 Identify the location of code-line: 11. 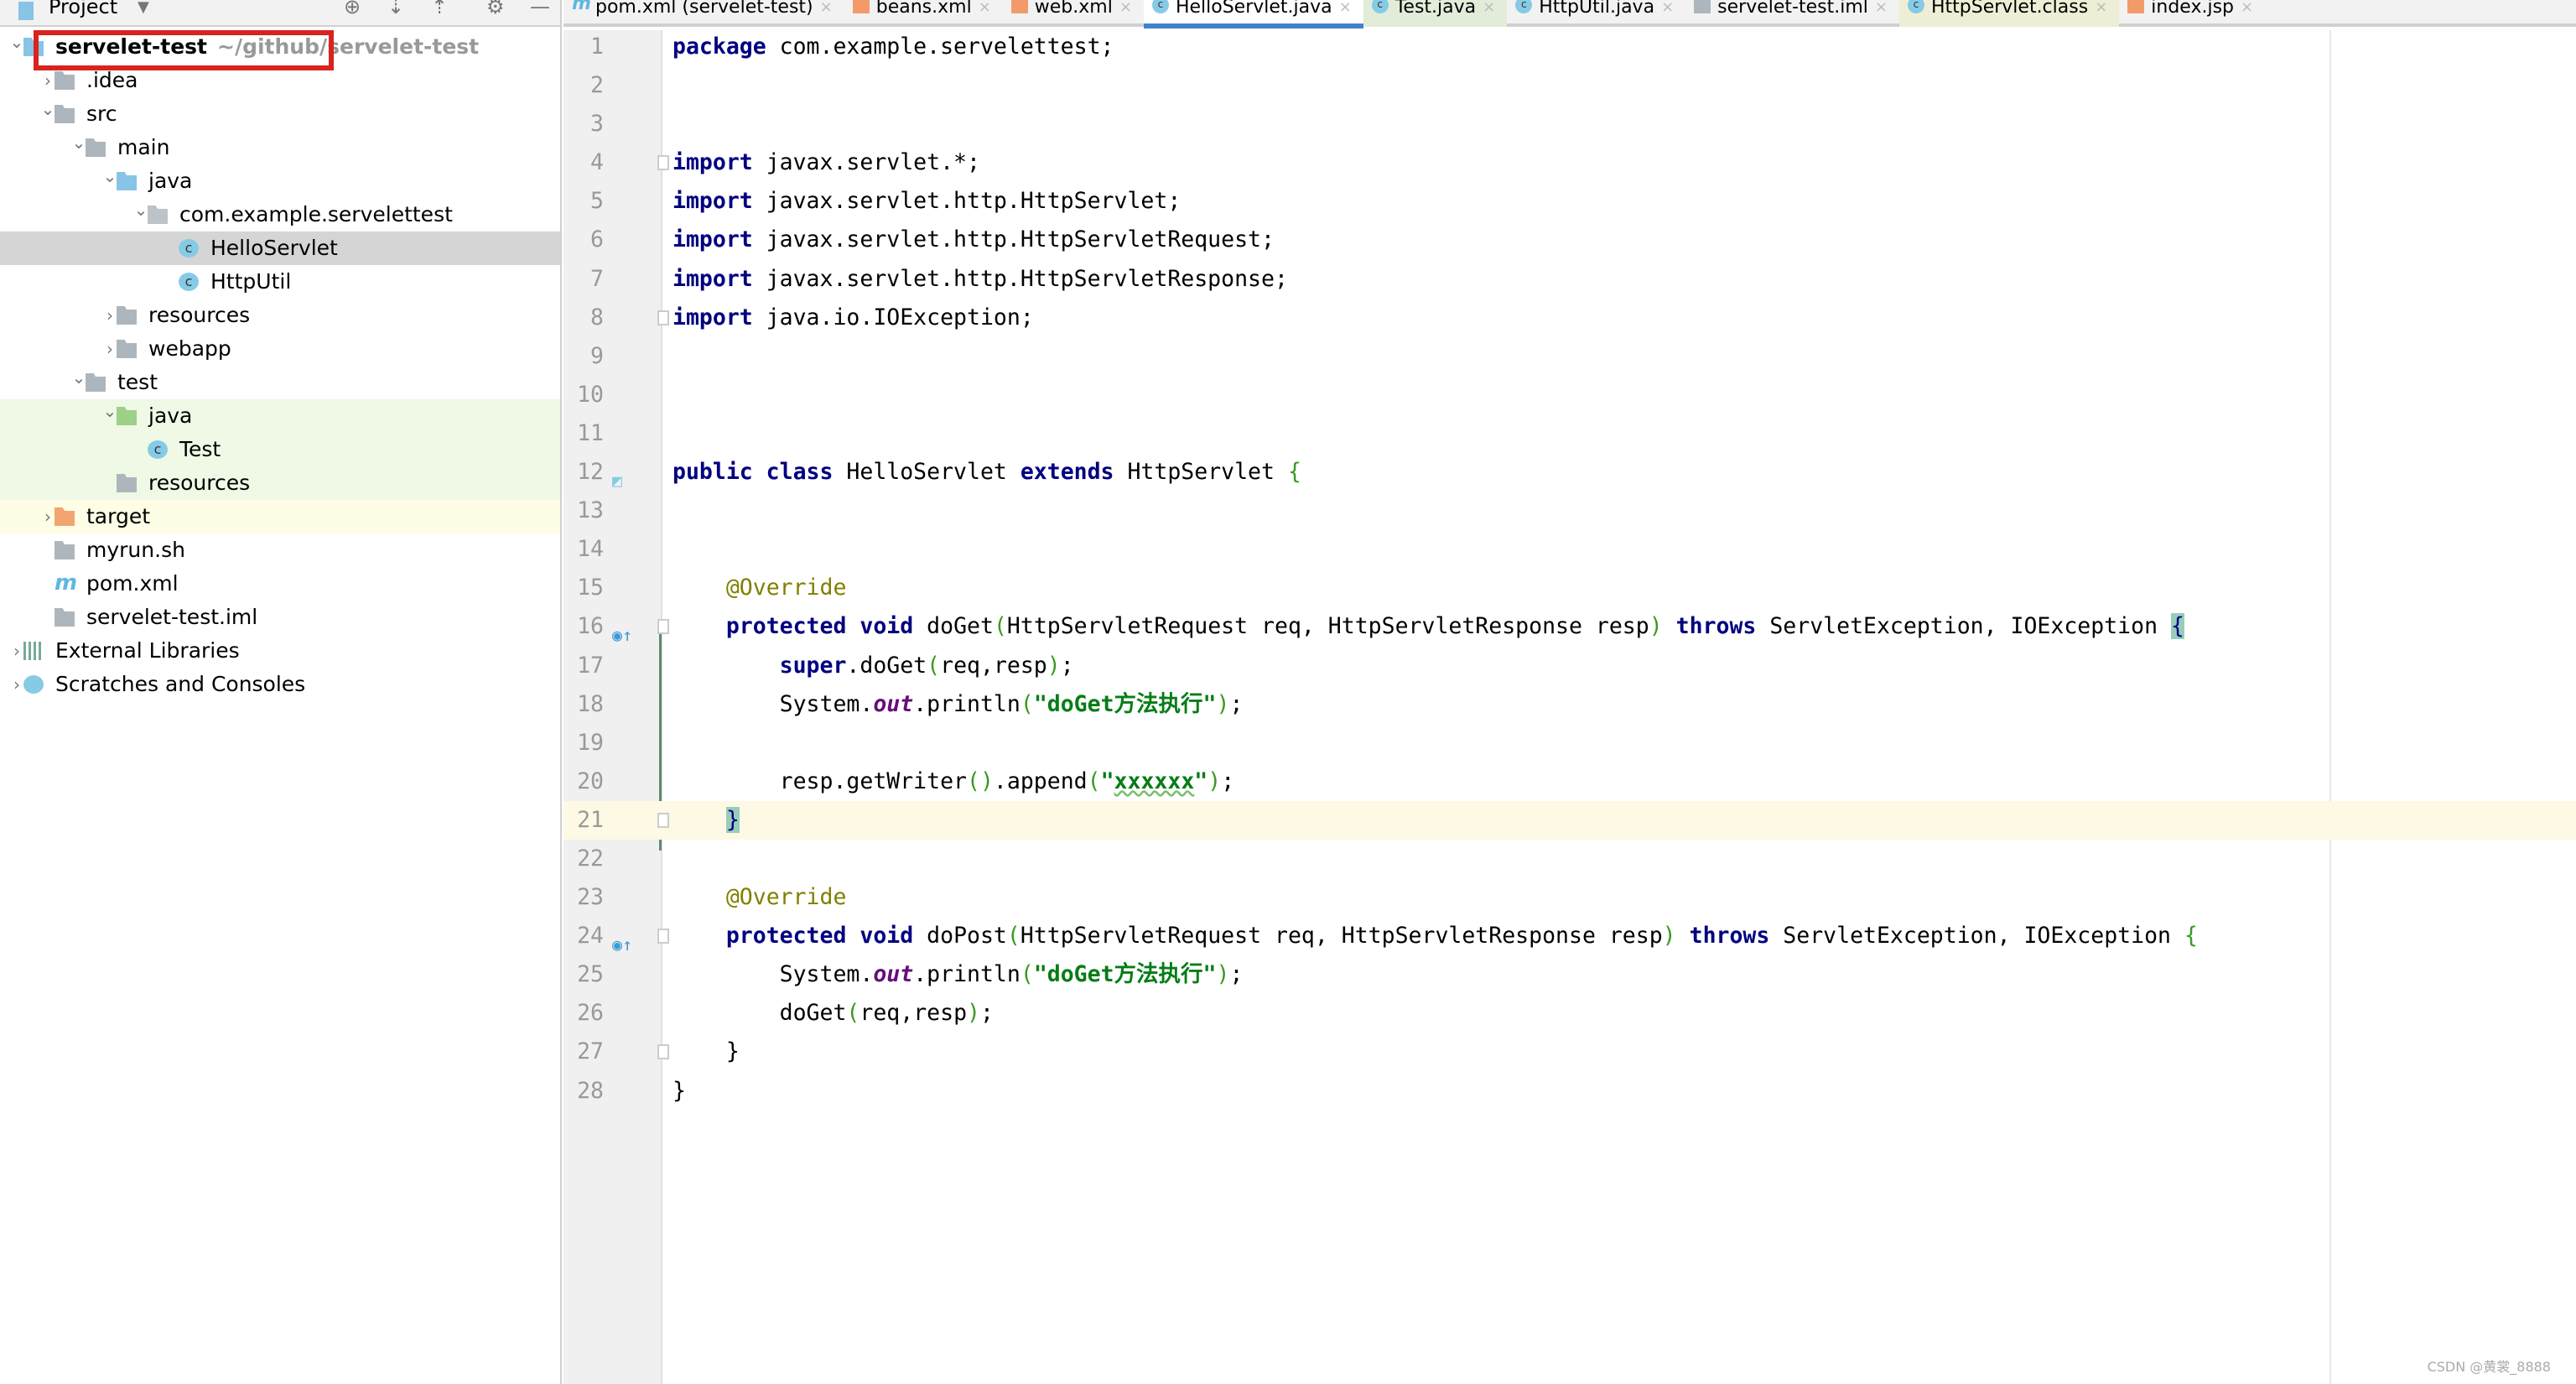
(1570, 433).